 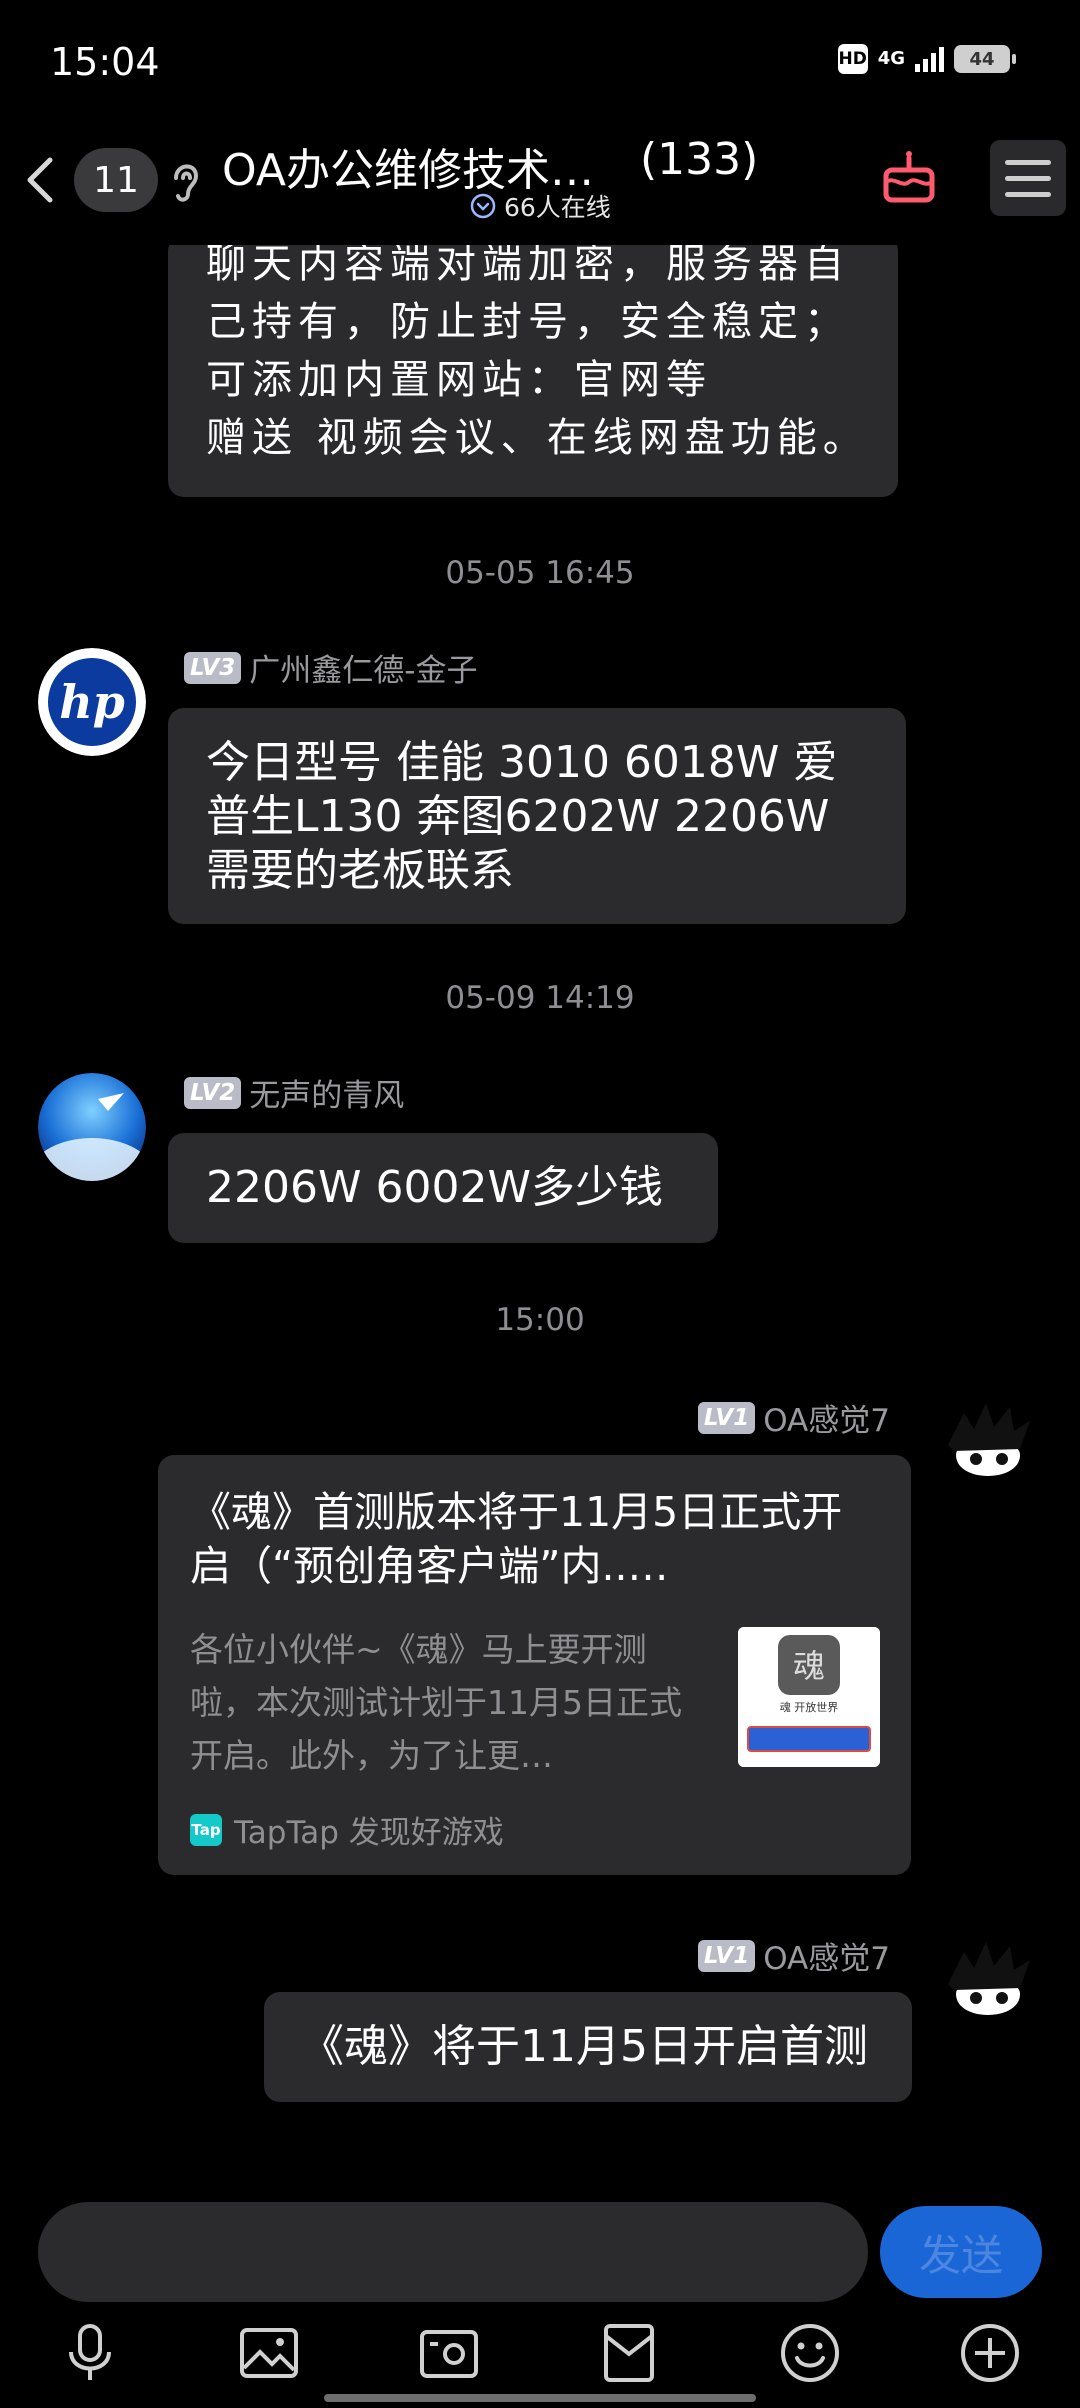 I want to click on back-button, so click(x=41, y=180).